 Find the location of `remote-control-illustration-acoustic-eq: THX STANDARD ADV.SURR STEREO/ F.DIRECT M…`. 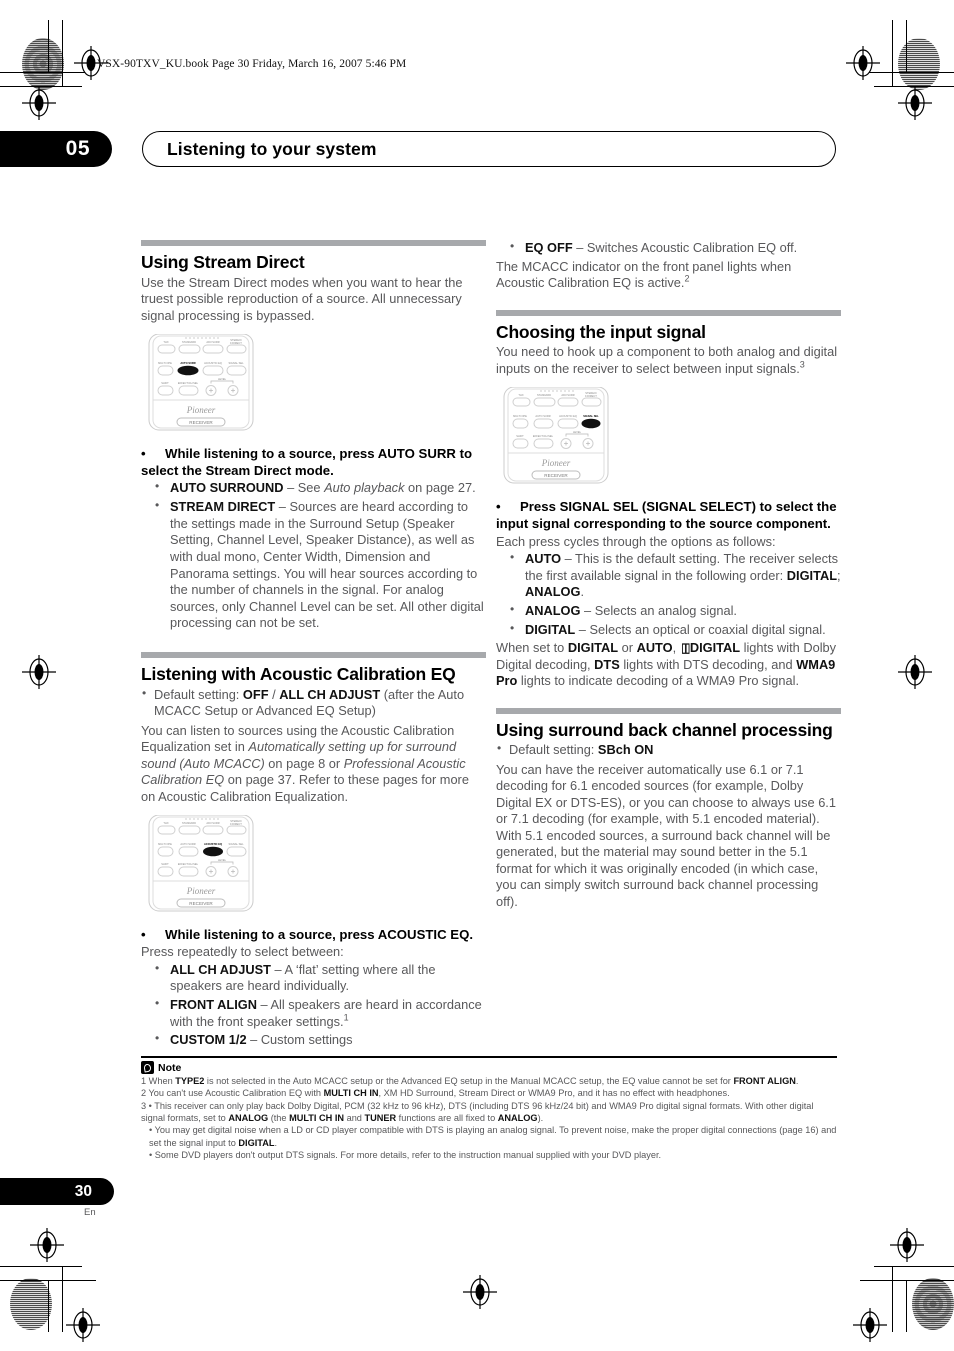

remote-control-illustration-acoustic-eq: THX STANDARD ADV.SURR STEREO/ F.DIRECT M… is located at coordinates (313, 867).